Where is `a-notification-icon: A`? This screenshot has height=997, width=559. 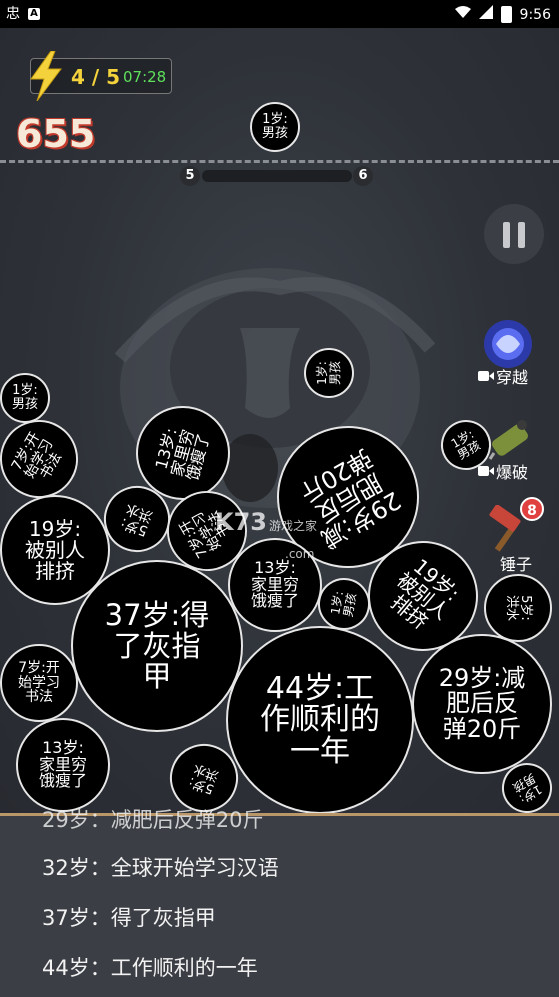
a-notification-icon: A is located at coordinates (34, 14).